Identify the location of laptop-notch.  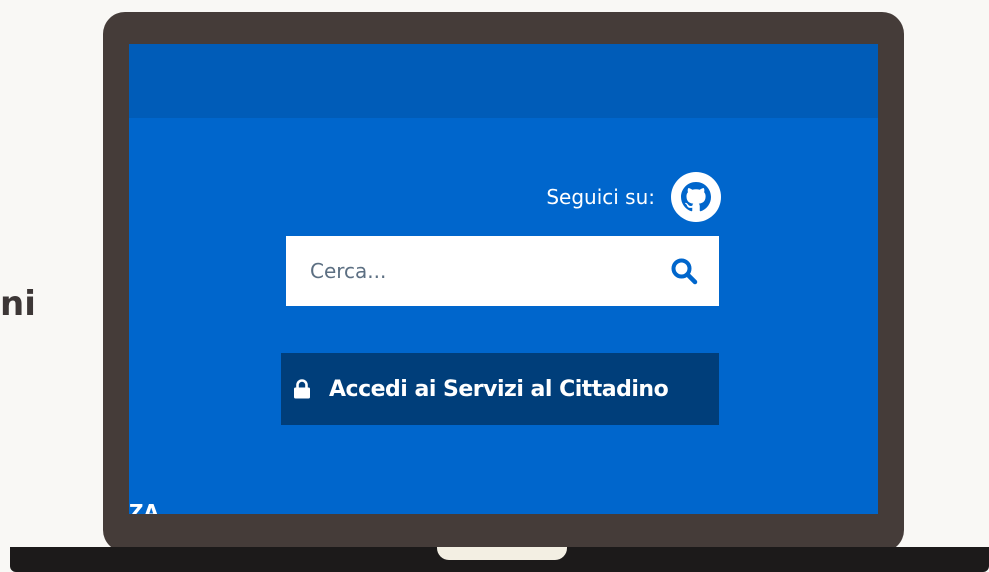
(502, 553).